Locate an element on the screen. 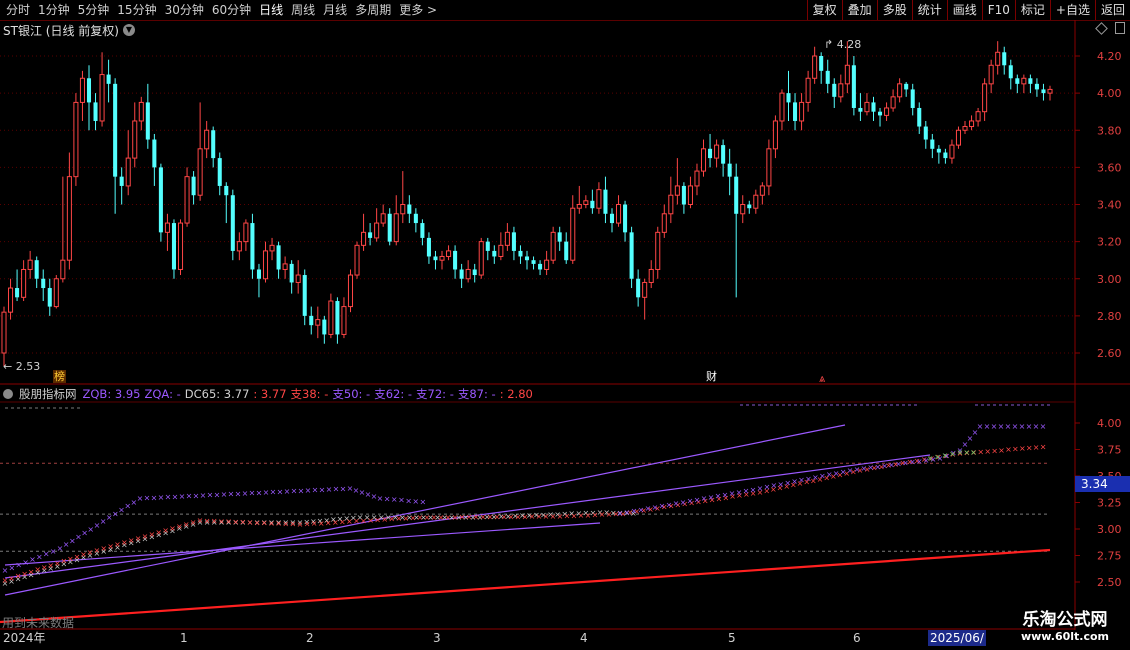  indicator-axis-label: 4.00 is located at coordinates (1109, 423).